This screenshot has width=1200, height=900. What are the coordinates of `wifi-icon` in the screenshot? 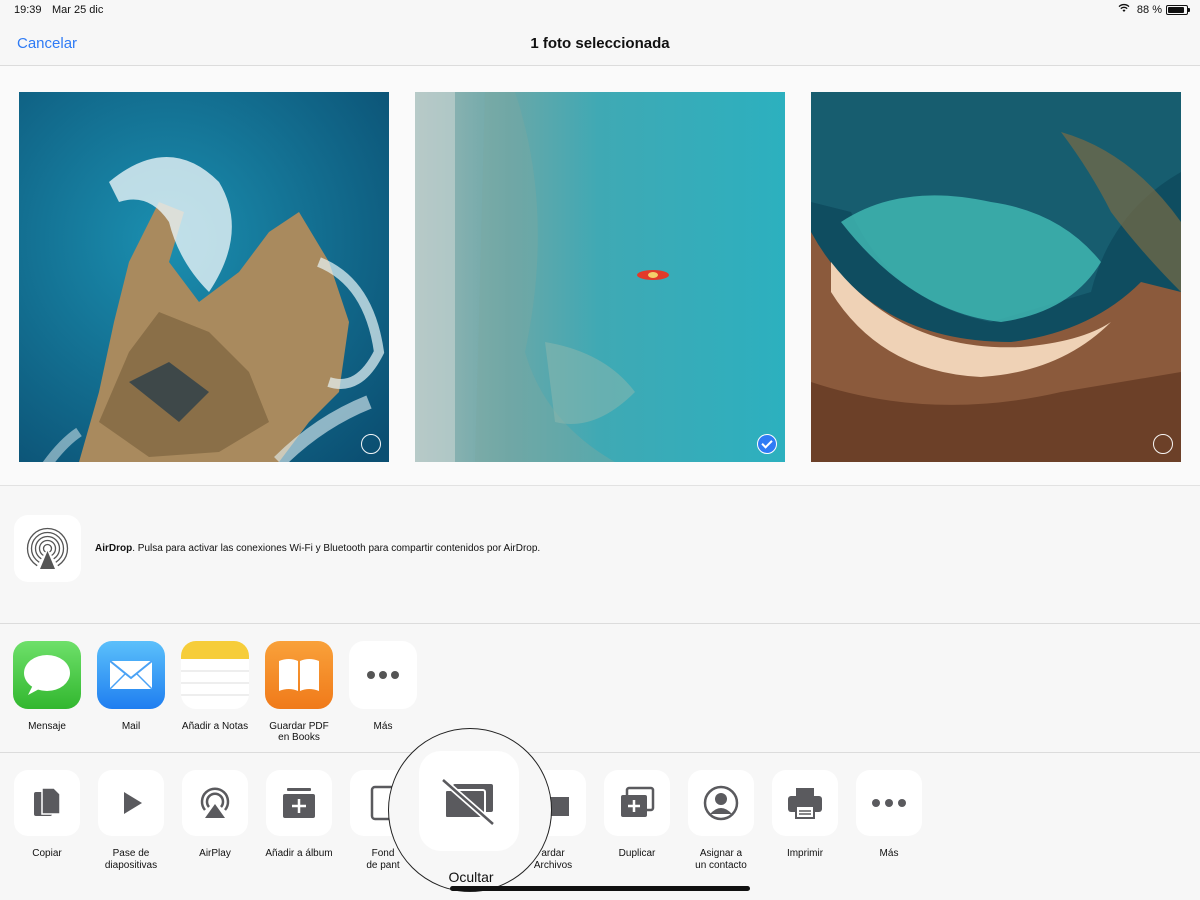 It's located at (1124, 9).